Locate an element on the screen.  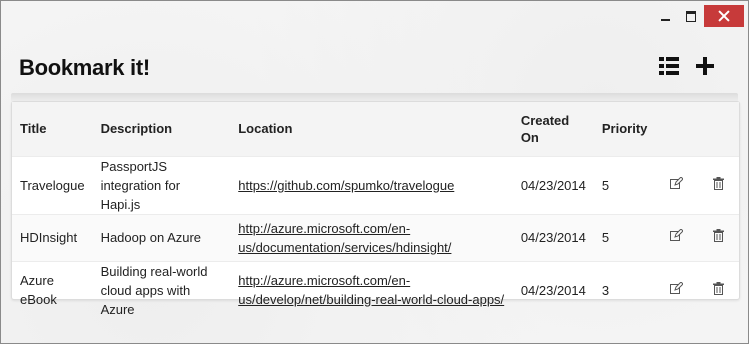
list-view-button is located at coordinates (669, 66).